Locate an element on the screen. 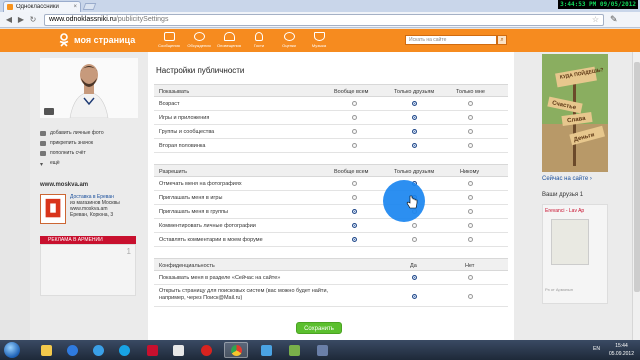  mail-taskbar-icon is located at coordinates (178, 350).